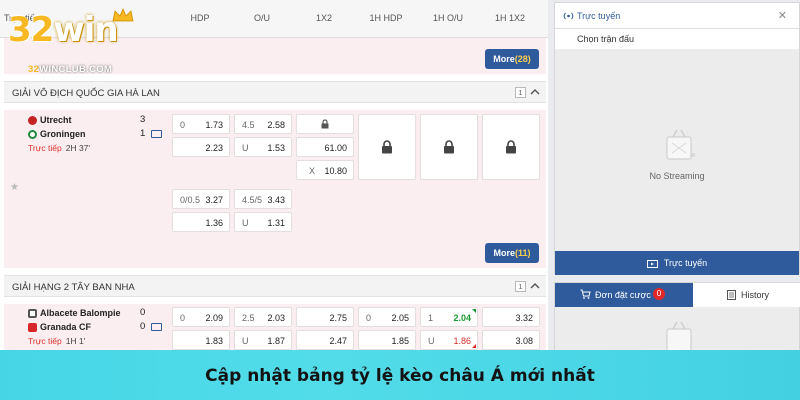  Describe the element at coordinates (214, 341) in the screenshot. I see `odds-value: 1.83` at that location.